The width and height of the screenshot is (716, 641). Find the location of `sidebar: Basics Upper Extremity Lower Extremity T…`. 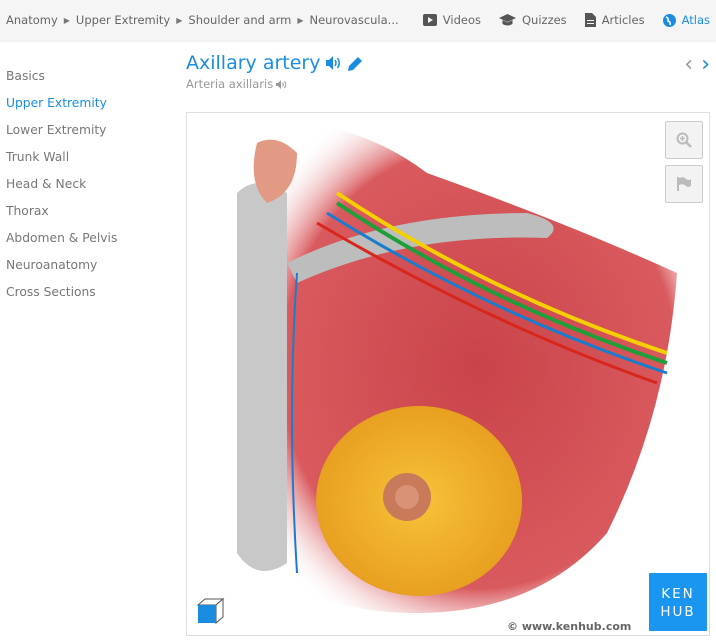

sidebar: Basics Upper Extremity Lower Extremity T… is located at coordinates (61, 189).